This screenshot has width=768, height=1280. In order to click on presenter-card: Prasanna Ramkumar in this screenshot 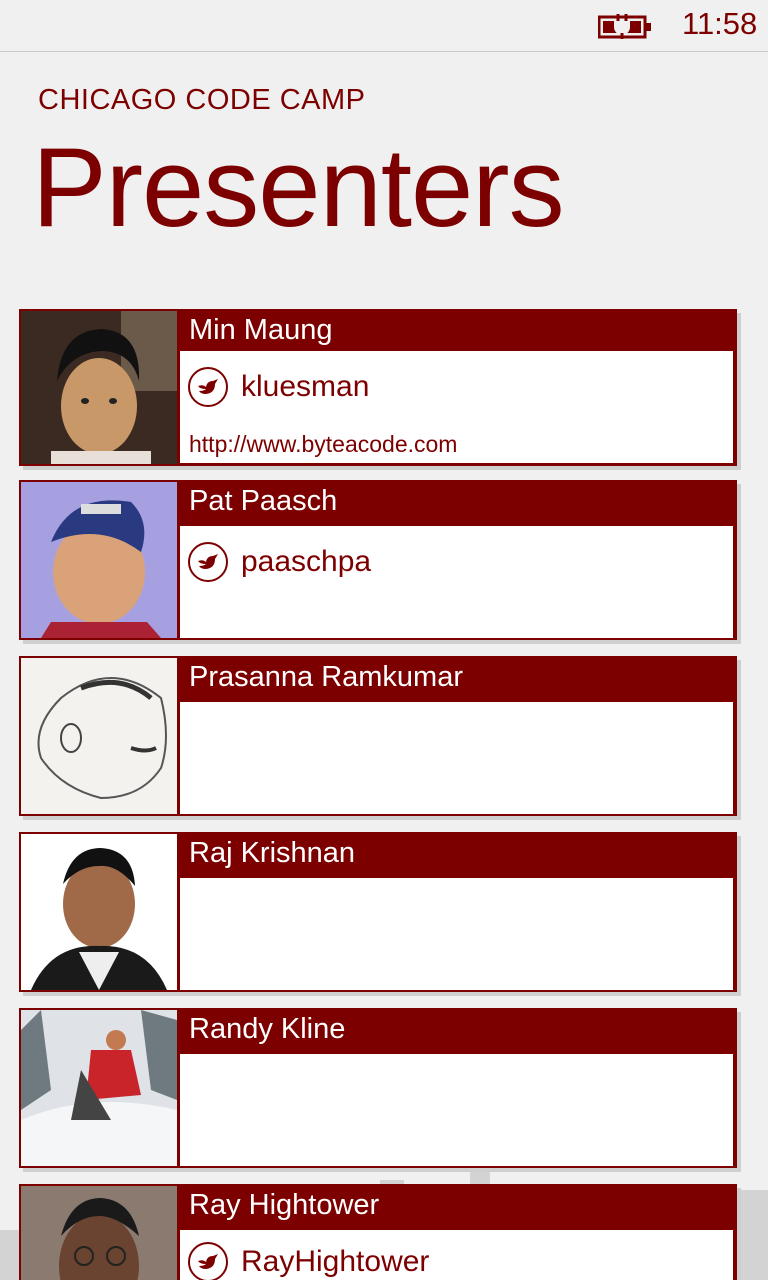, I will do `click(378, 736)`.